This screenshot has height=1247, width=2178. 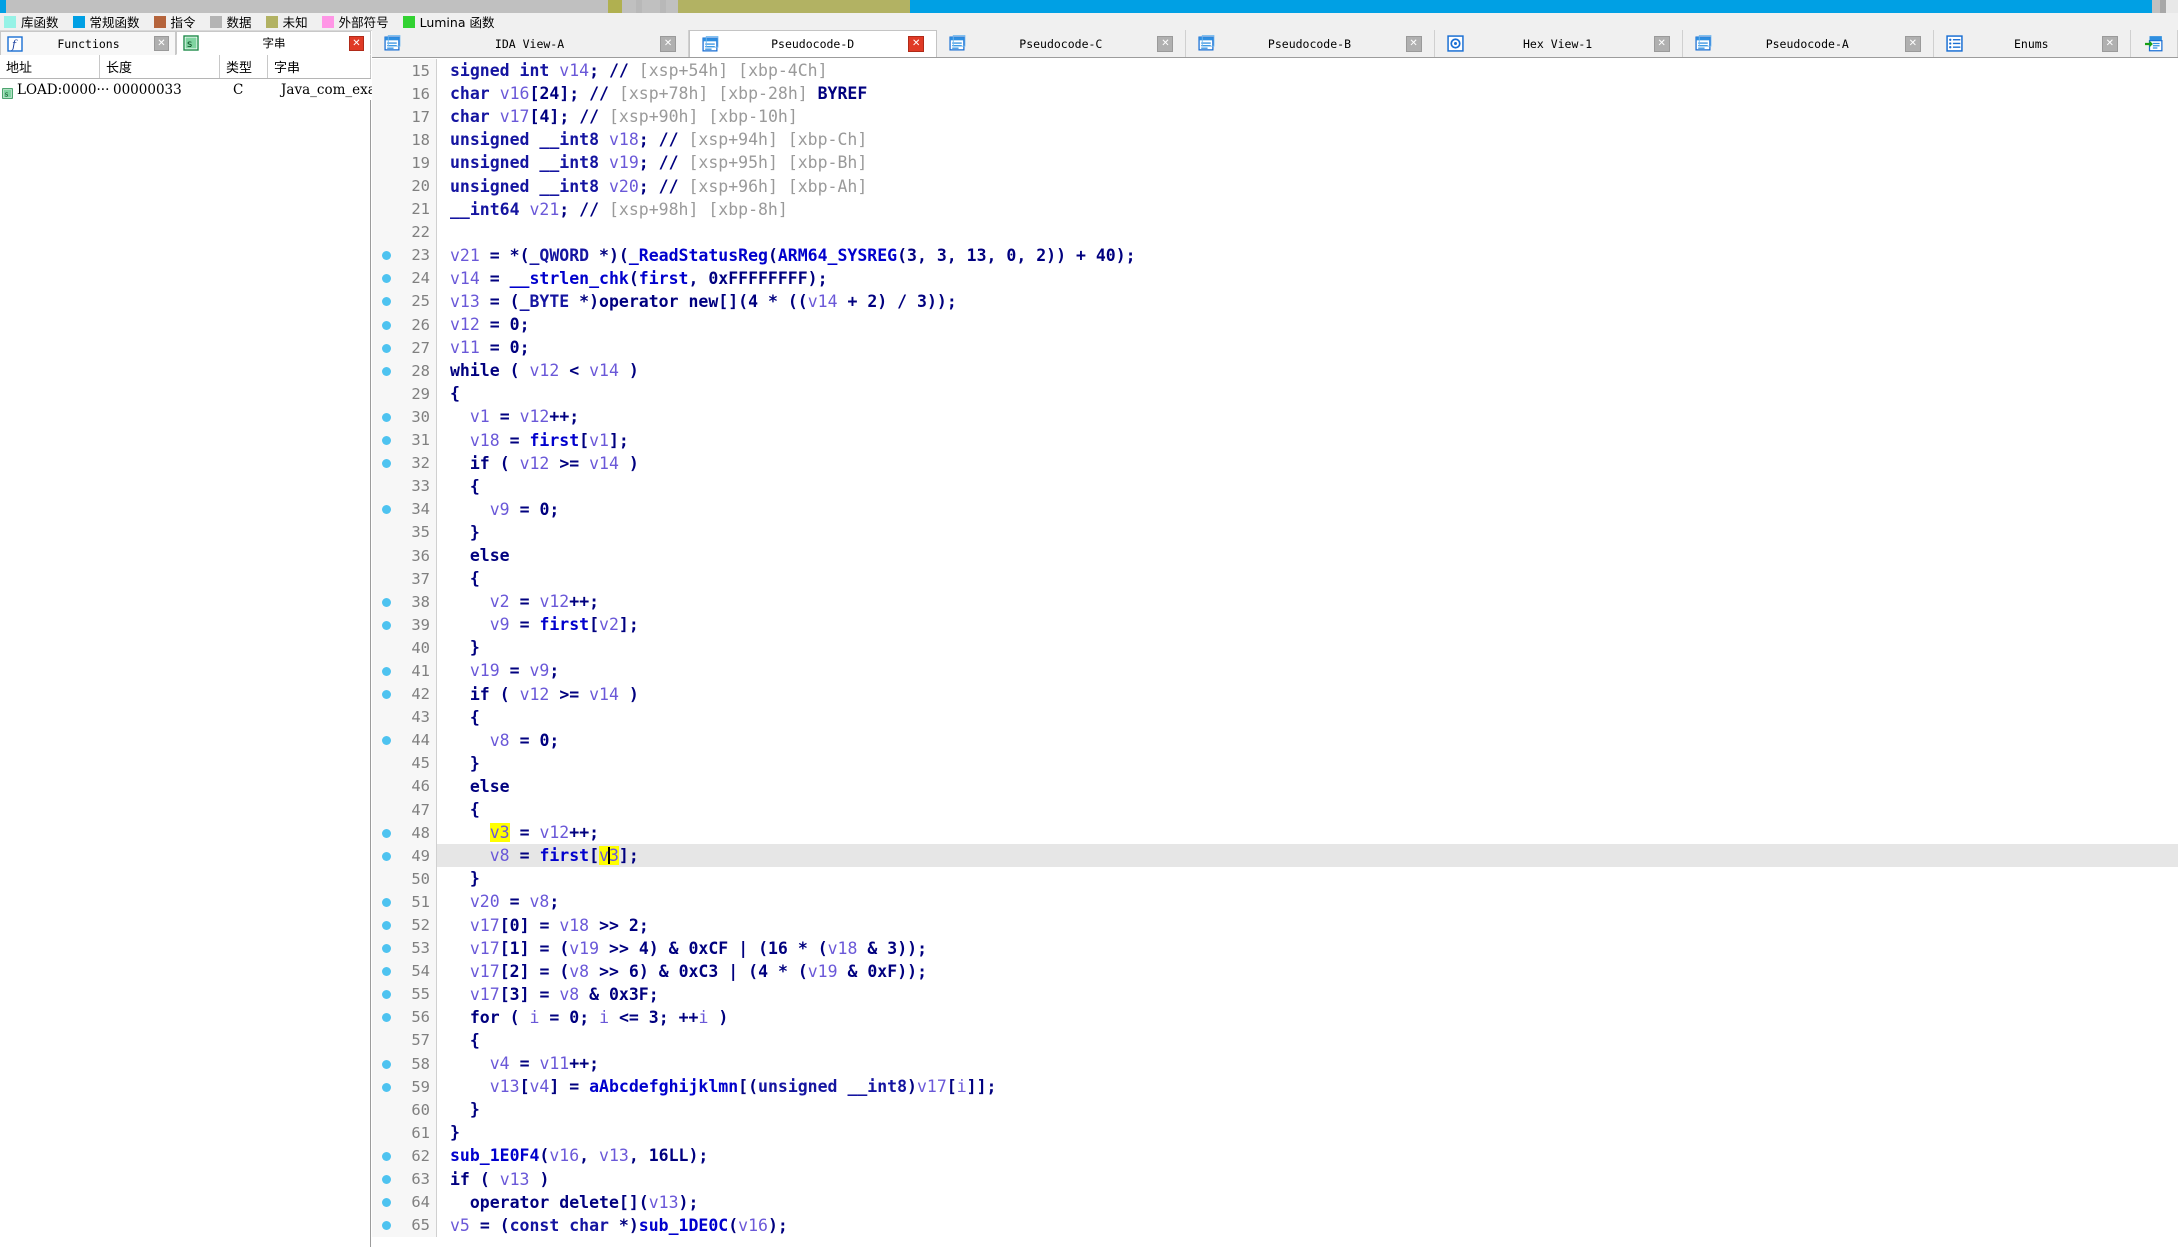 What do you see at coordinates (404, 740) in the screenshot?
I see `line-gutter: 44` at bounding box center [404, 740].